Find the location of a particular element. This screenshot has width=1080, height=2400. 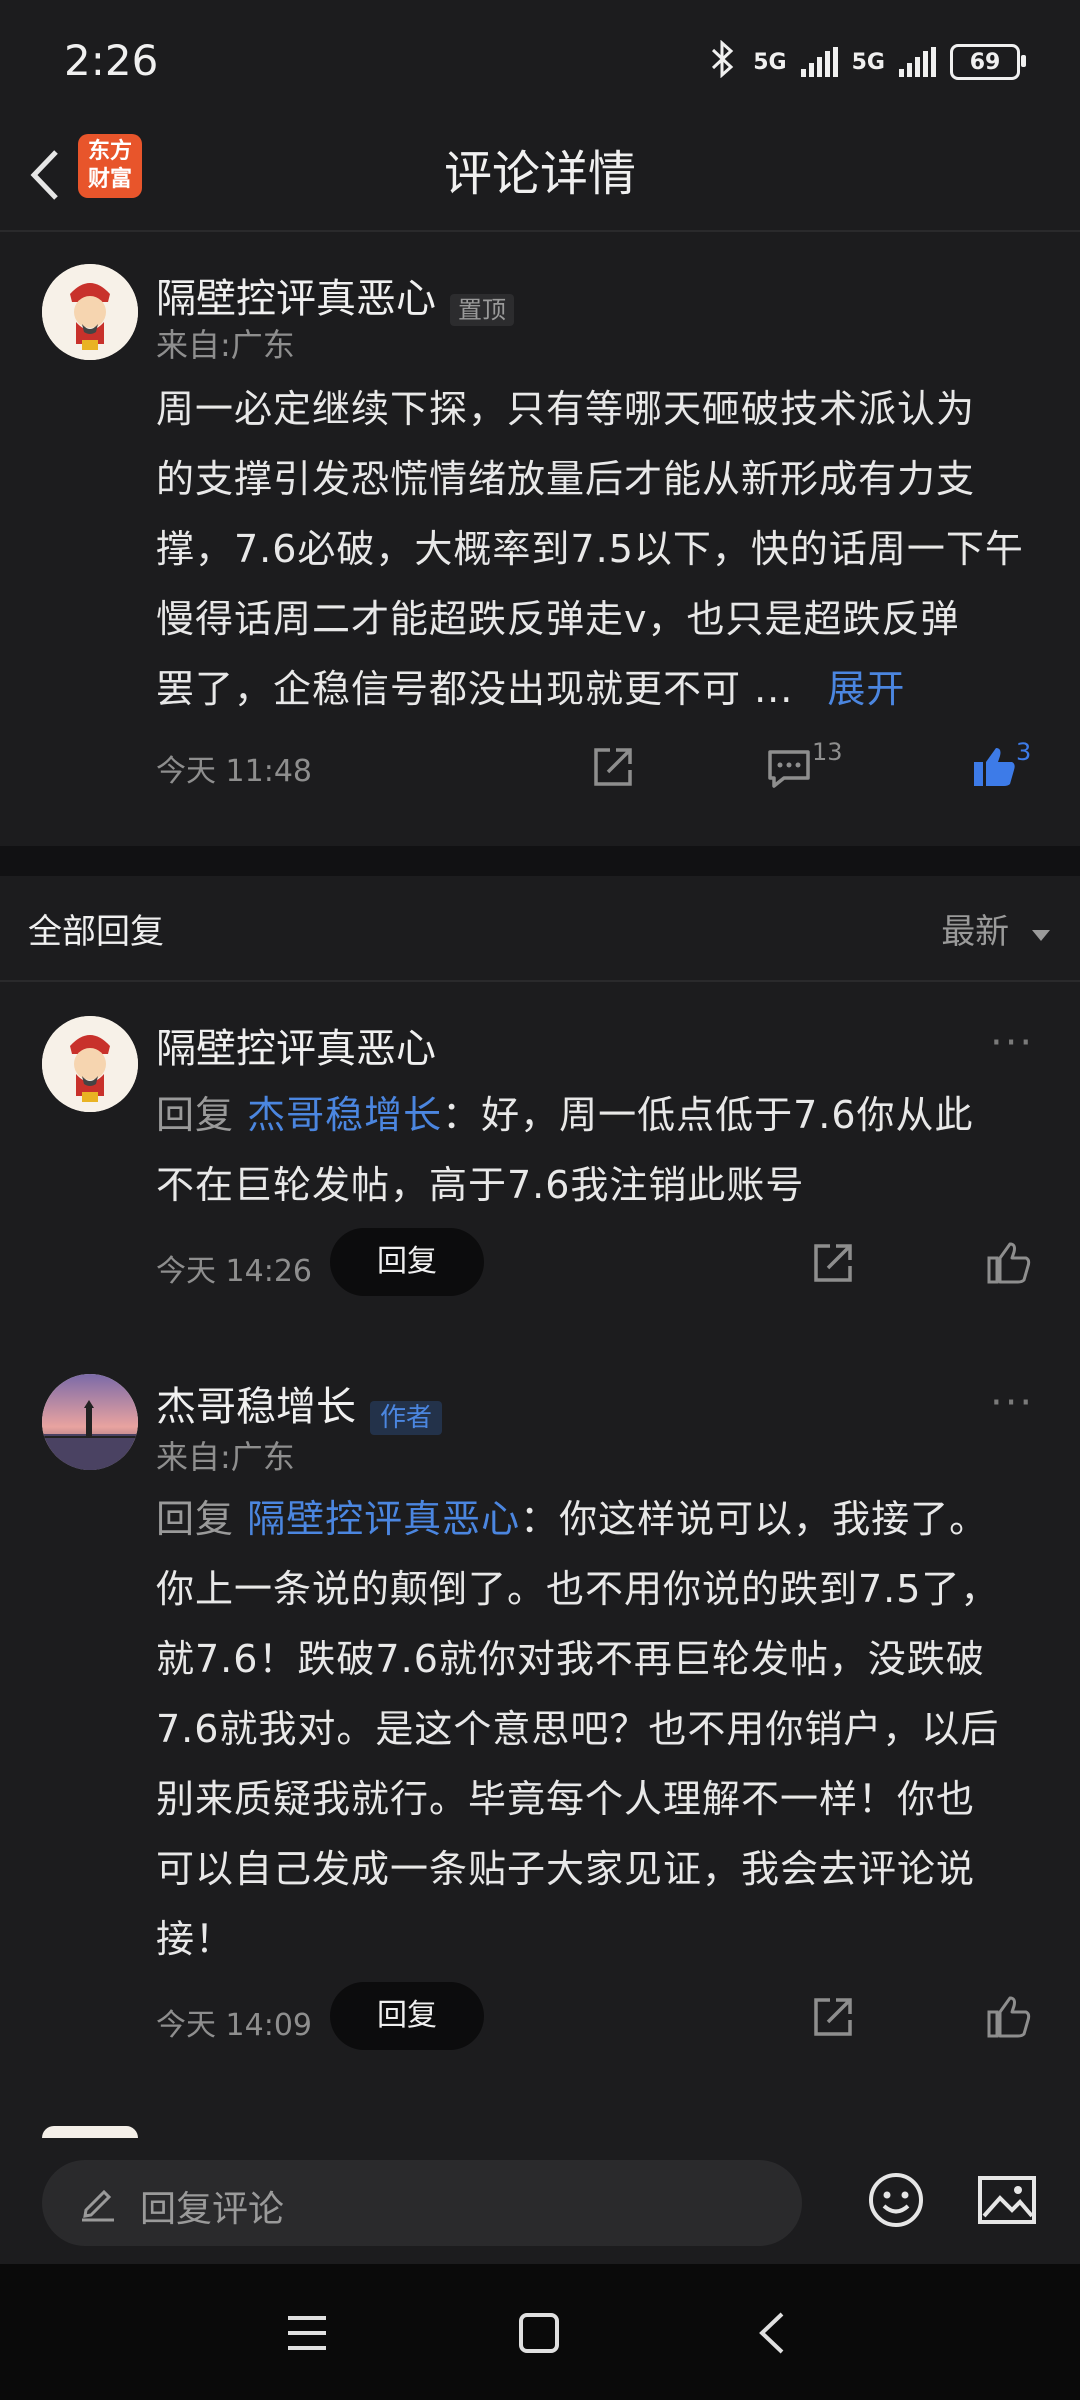

comment-button is located at coordinates (789, 767).